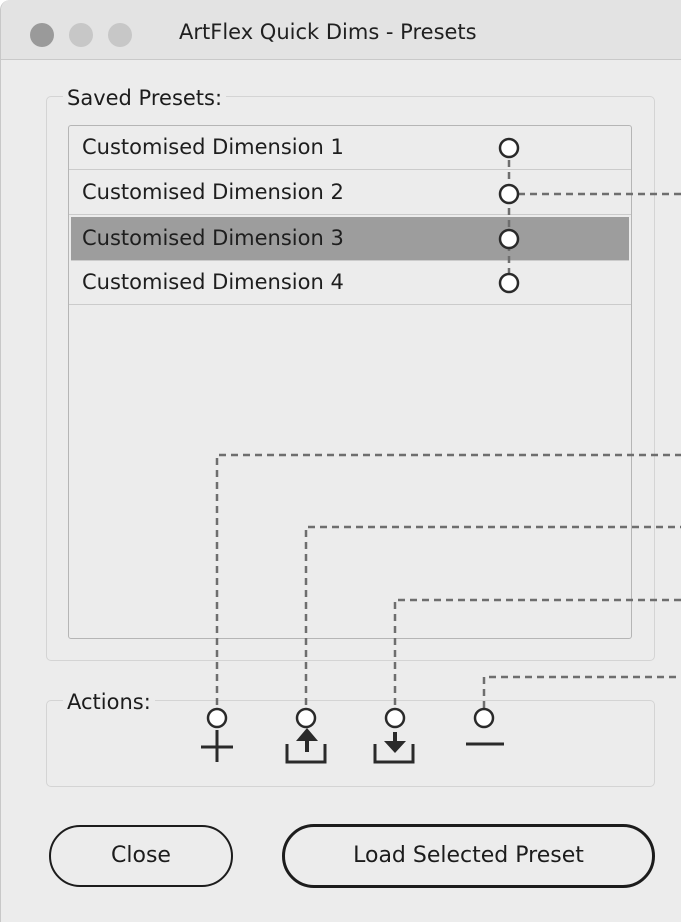  I want to click on zoom-window-button, so click(120, 35).